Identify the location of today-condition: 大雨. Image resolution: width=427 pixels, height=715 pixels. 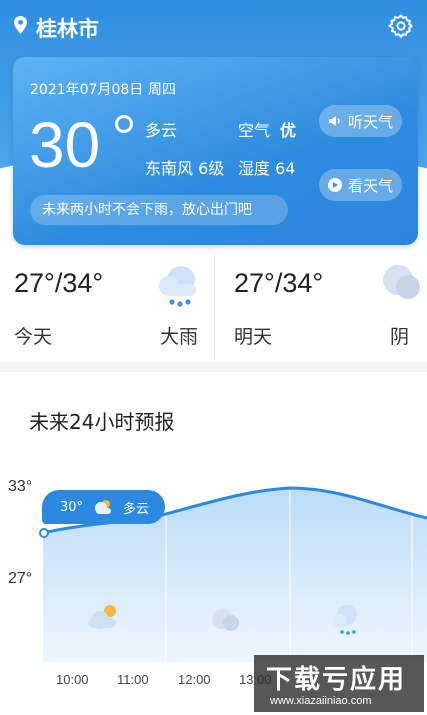
(179, 337).